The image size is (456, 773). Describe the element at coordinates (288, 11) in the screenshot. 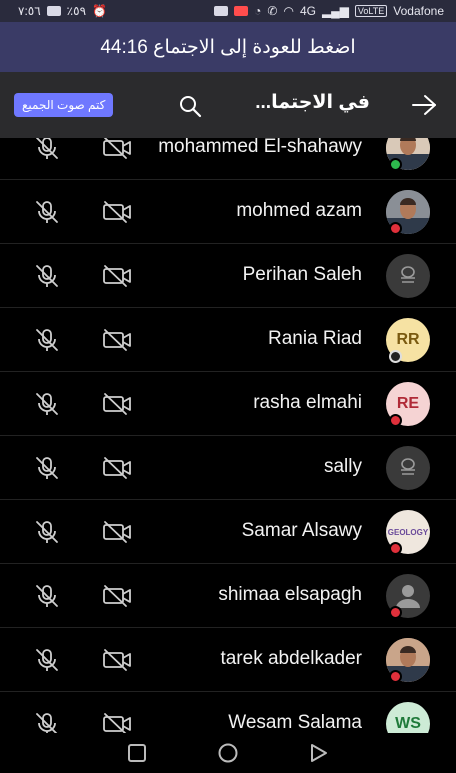

I see `wifi-icon: ◠` at that location.